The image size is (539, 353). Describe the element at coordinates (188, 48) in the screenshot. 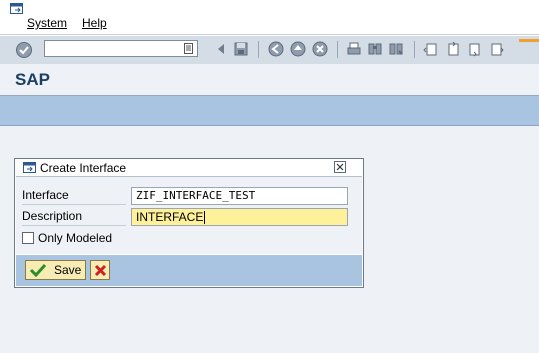

I see `history-dropdown-icon` at that location.